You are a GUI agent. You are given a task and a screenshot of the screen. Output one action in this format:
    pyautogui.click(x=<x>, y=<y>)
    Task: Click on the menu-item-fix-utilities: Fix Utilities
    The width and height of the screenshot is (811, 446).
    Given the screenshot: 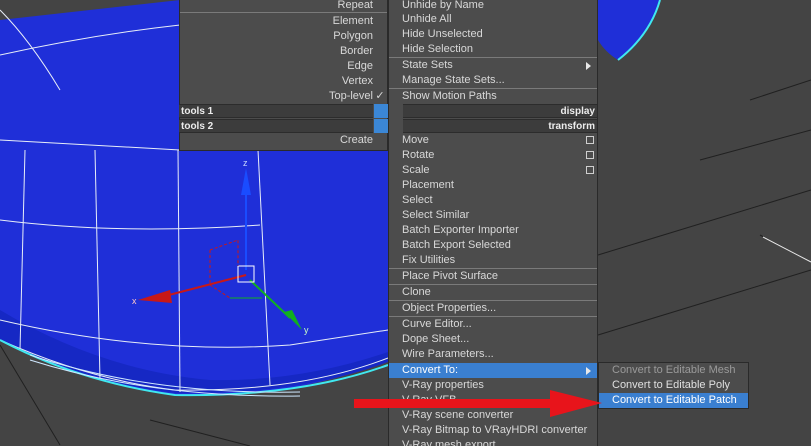 What is the action you would take?
    pyautogui.click(x=493, y=260)
    